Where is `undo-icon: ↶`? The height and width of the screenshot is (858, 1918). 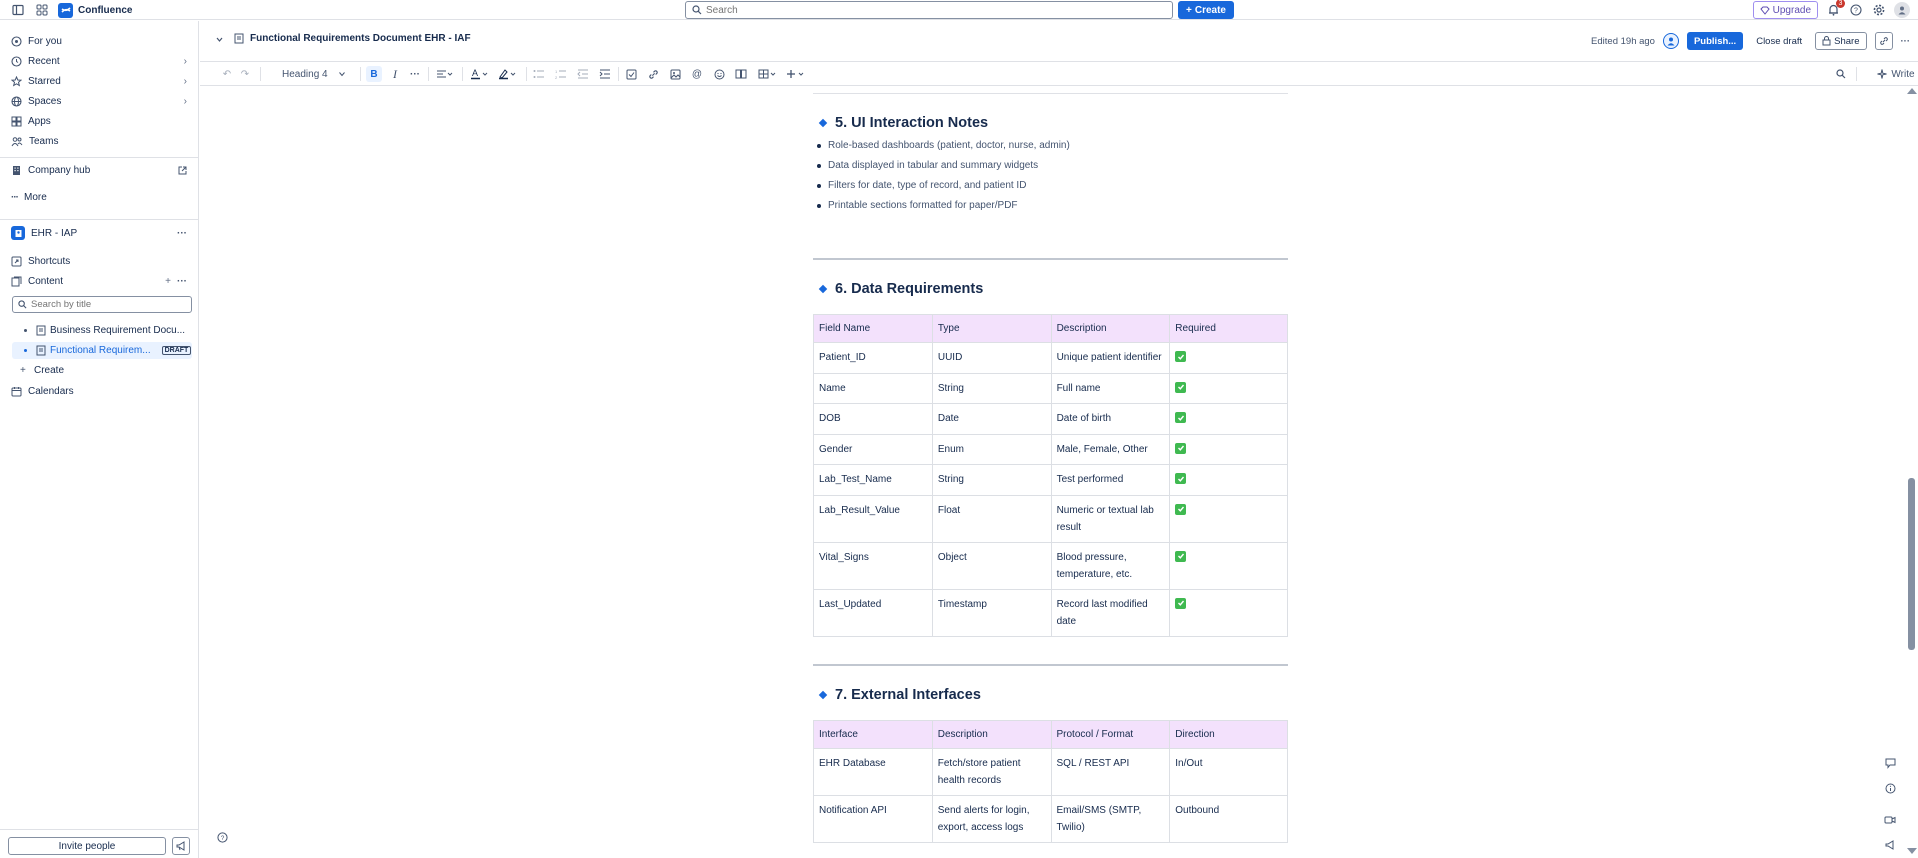 undo-icon: ↶ is located at coordinates (227, 74).